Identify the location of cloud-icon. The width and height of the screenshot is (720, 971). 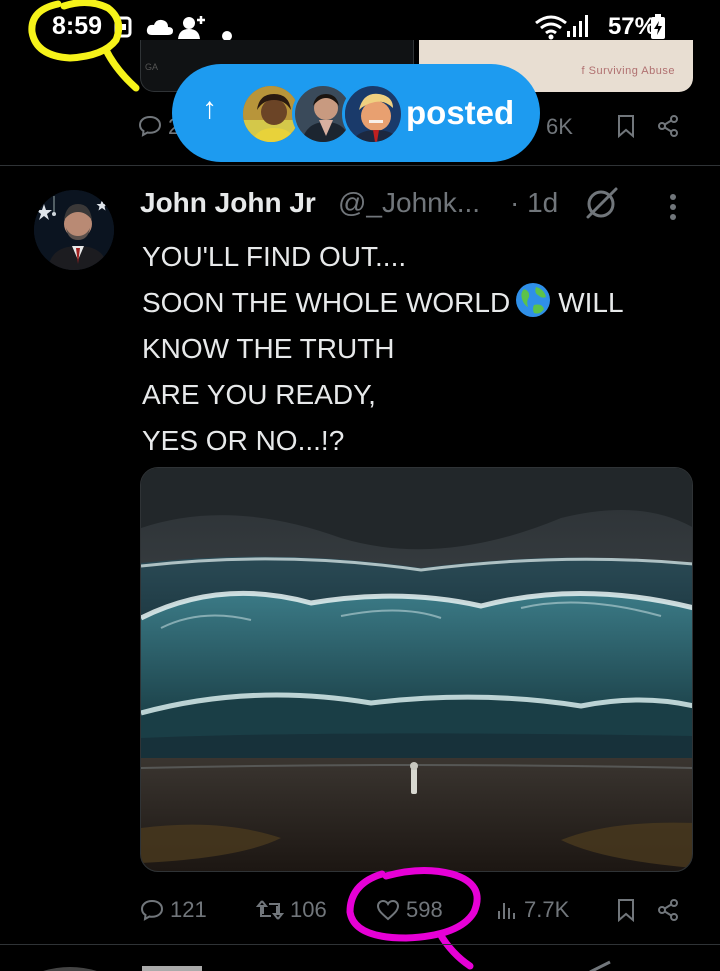
(160, 30).